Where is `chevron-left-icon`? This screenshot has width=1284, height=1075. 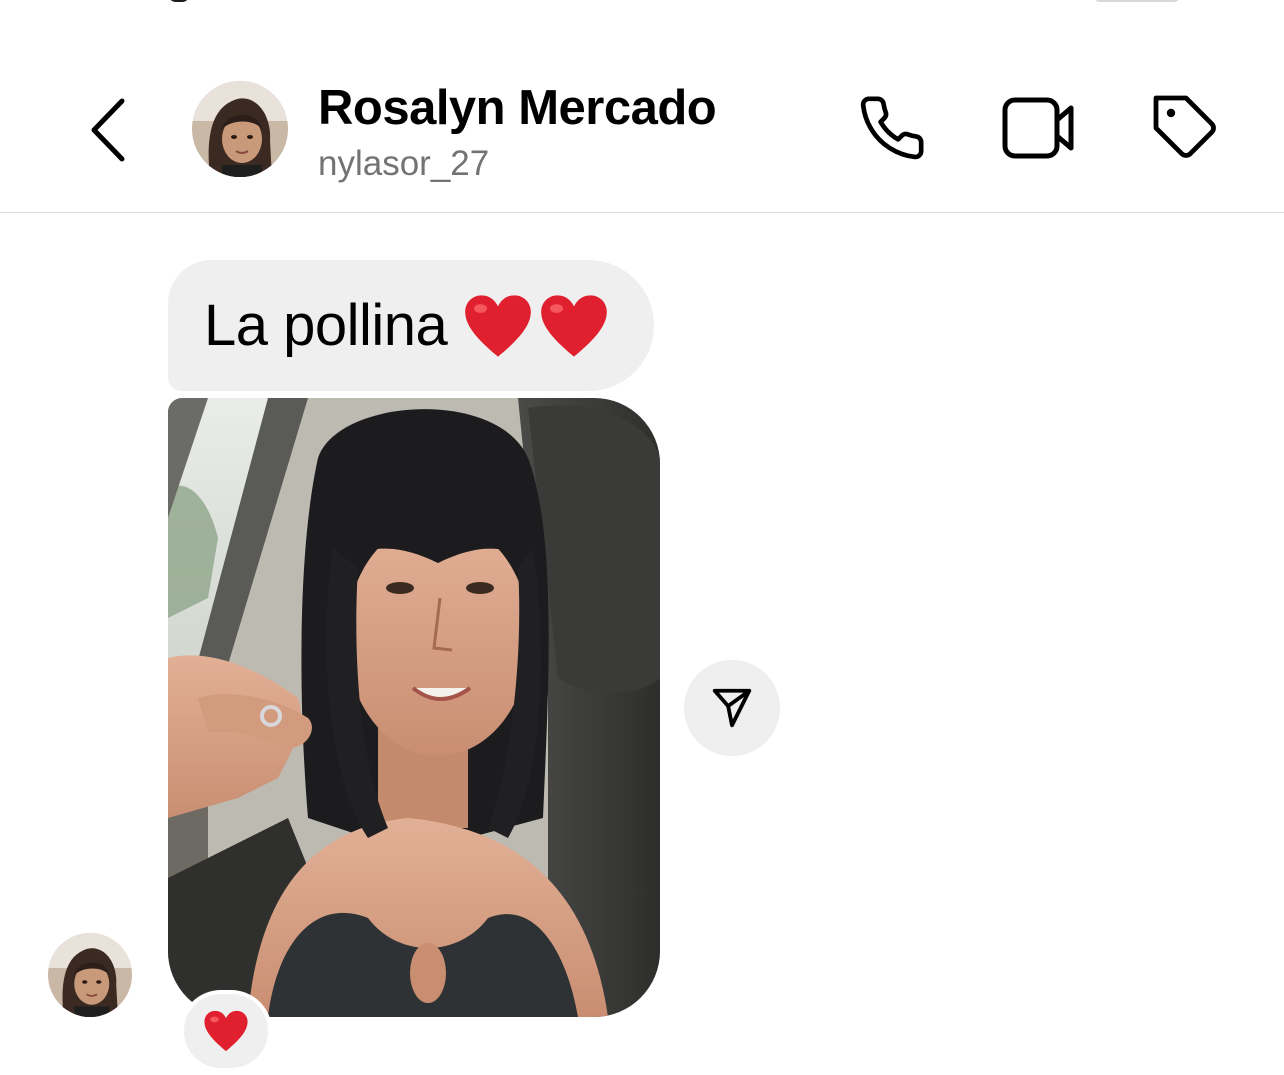
chevron-left-icon is located at coordinates (108, 130).